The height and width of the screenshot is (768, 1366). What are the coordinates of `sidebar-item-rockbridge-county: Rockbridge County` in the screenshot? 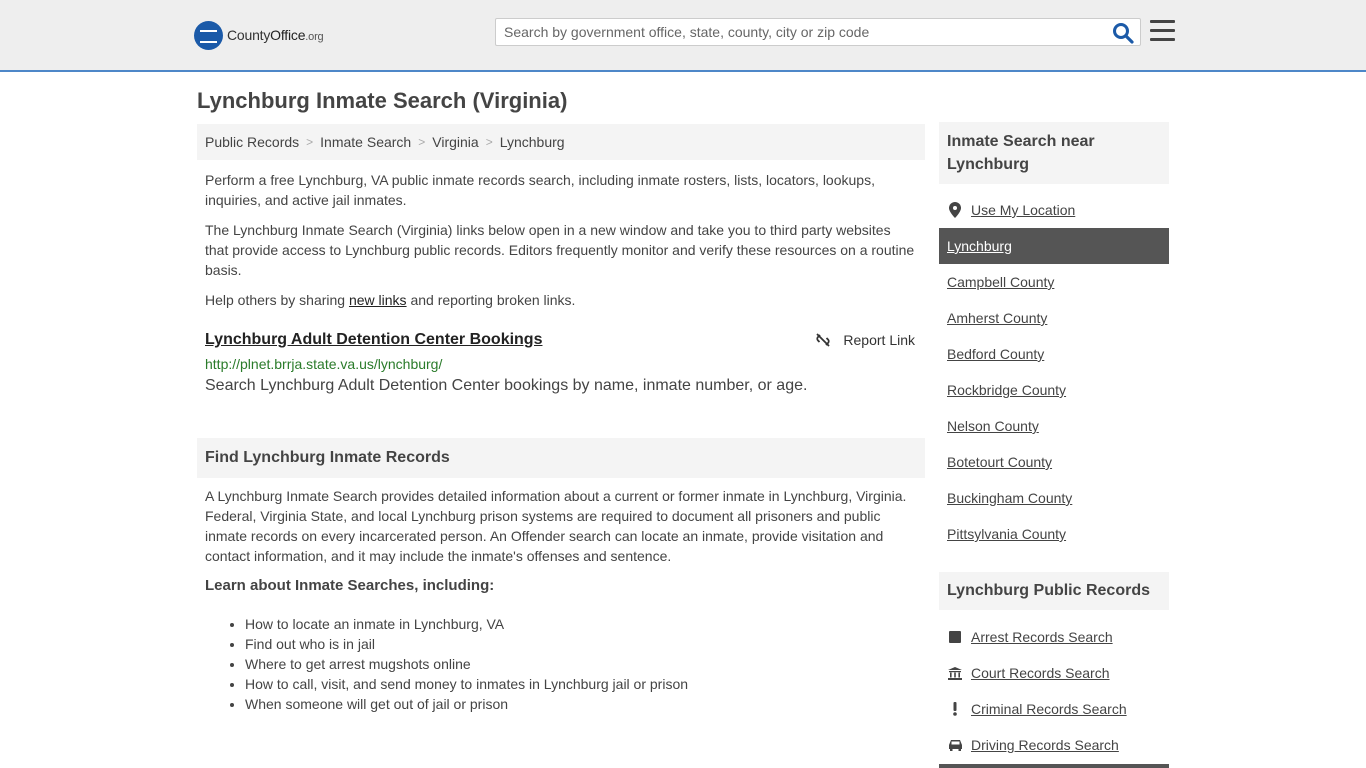 It's located at (1054, 390).